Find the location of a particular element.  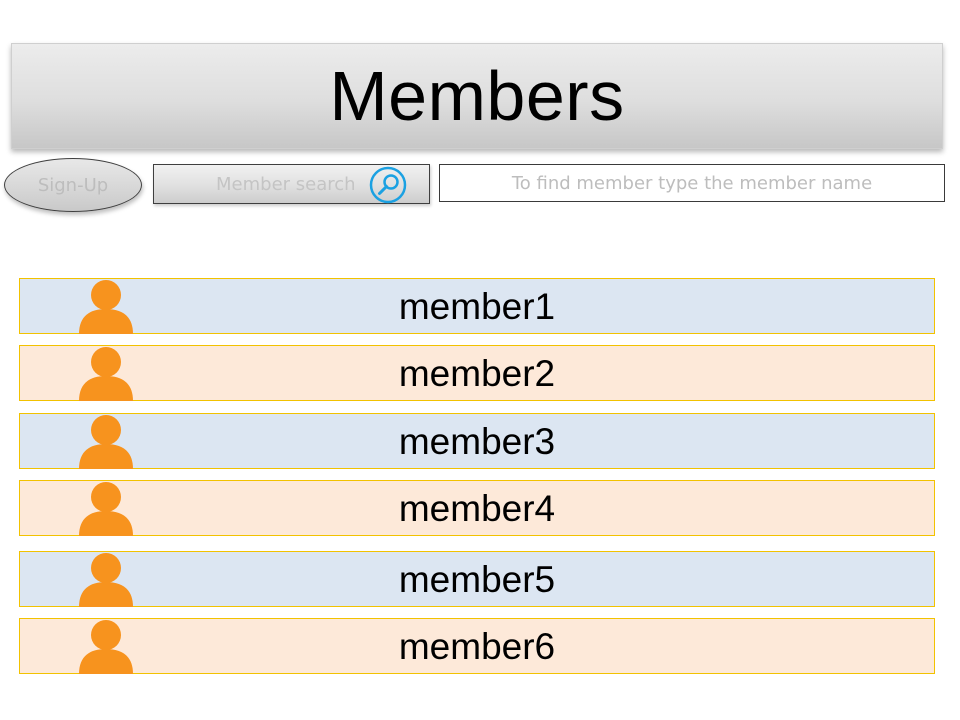

member-search-button: Member search is located at coordinates (291, 184).